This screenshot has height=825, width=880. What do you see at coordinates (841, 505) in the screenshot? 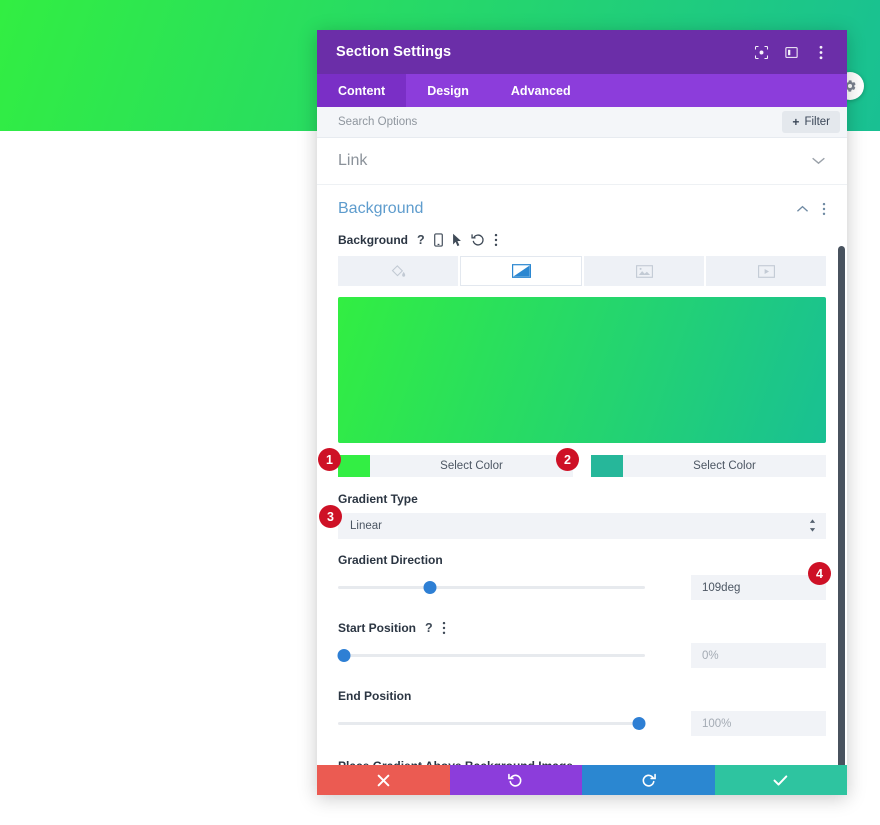
I see `modal-scrollbar` at bounding box center [841, 505].